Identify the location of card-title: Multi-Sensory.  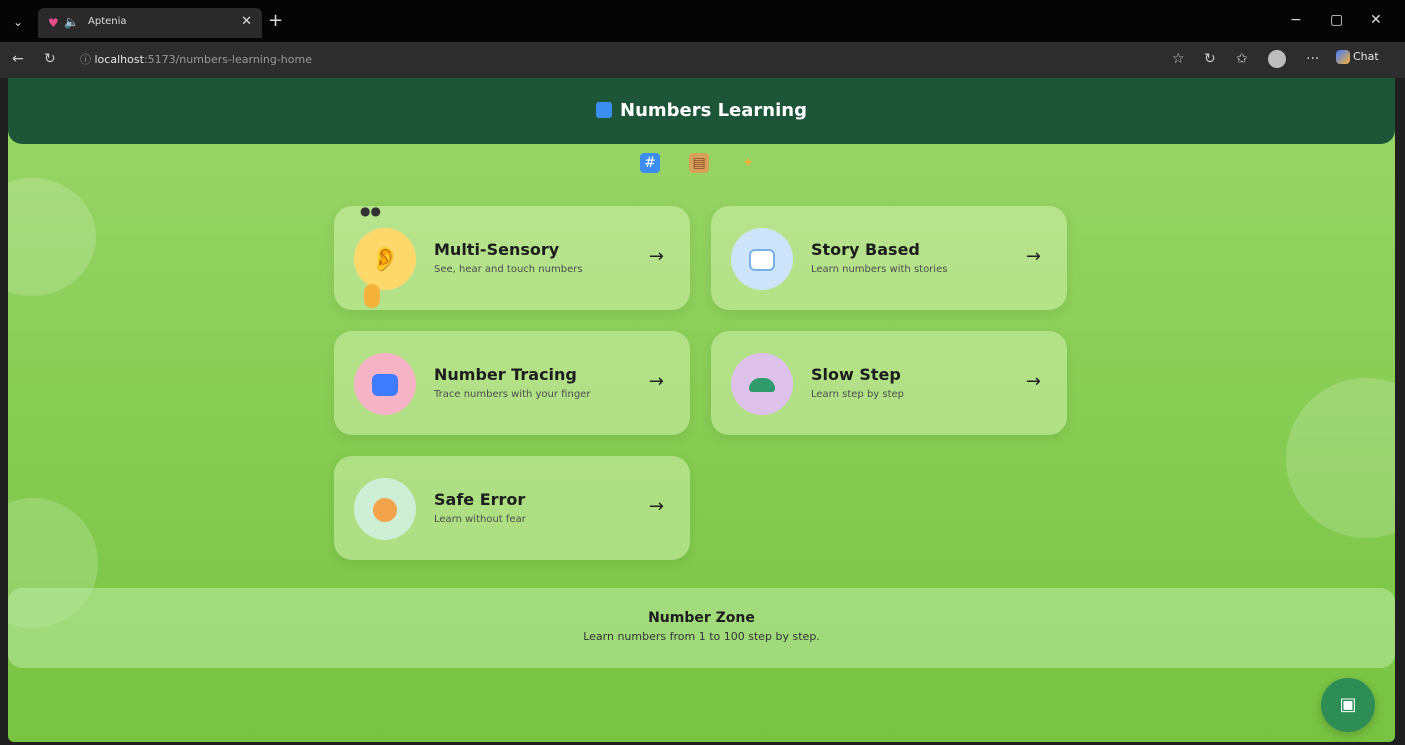
(497, 249).